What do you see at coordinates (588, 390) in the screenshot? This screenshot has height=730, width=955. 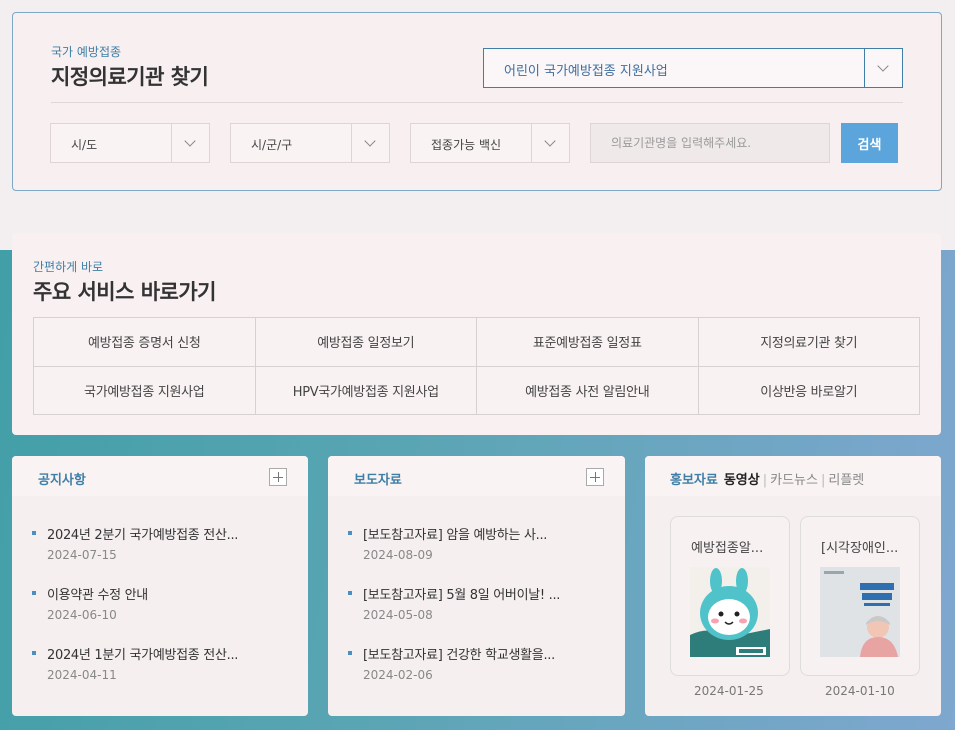 I see `quick-link-reminder: 예방접종 사전 알림안내` at bounding box center [588, 390].